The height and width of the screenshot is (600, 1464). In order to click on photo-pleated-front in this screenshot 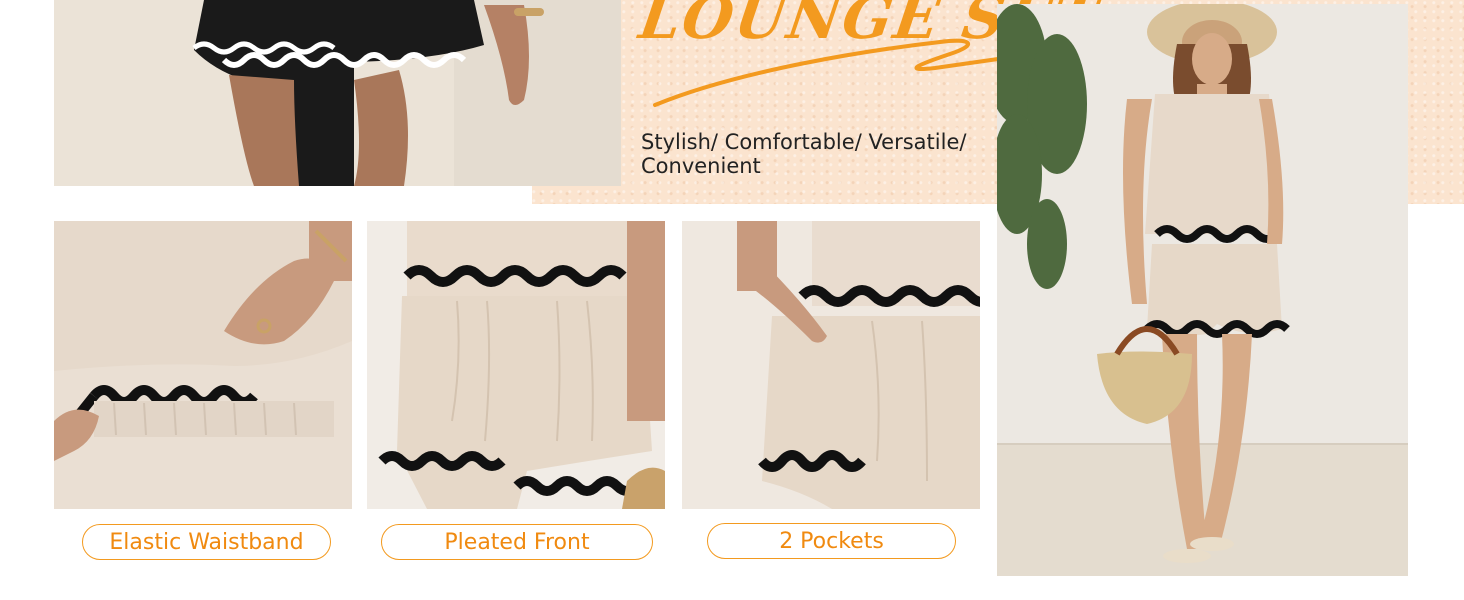, I will do `click(516, 365)`.